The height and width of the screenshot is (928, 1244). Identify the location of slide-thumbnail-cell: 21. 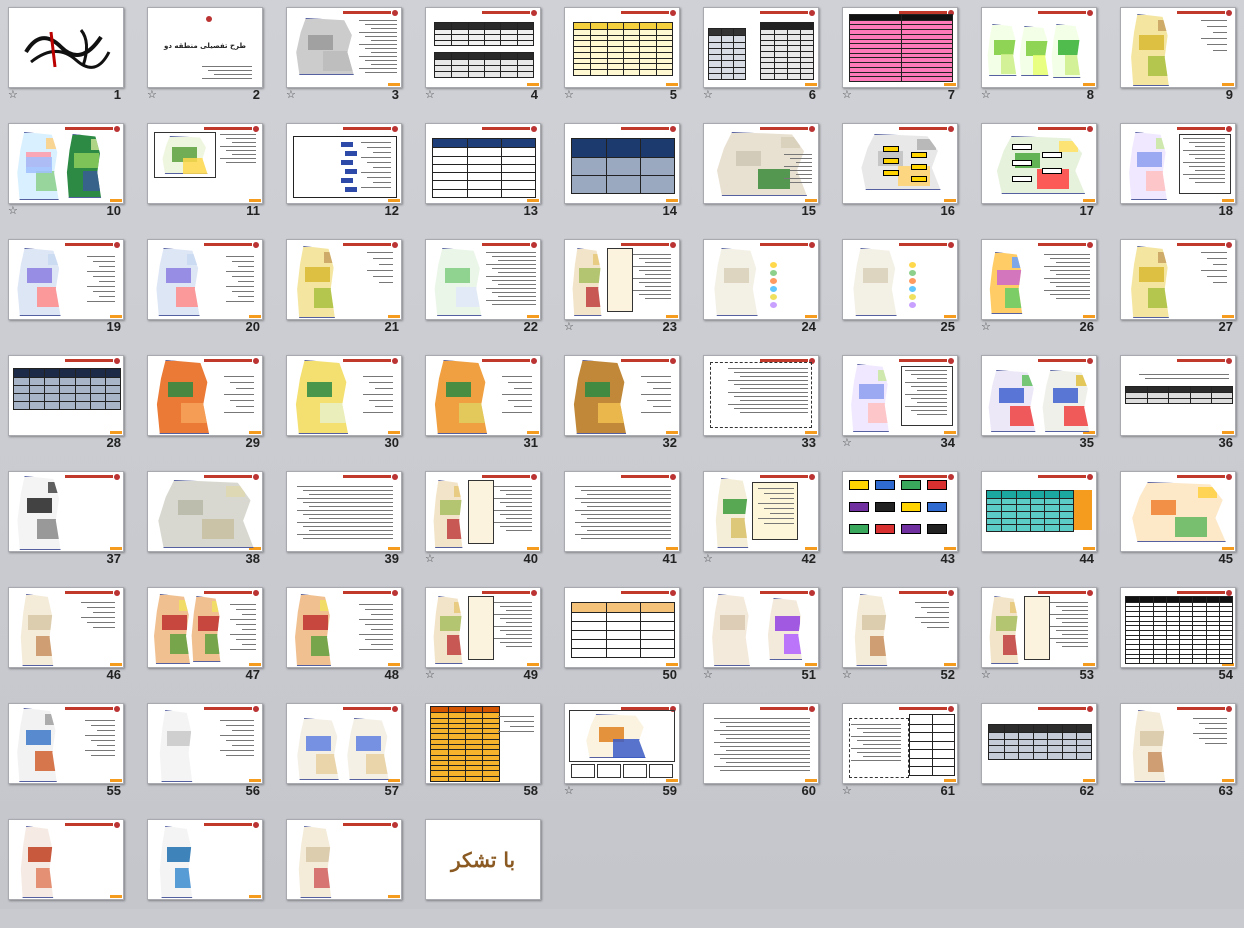
(348, 290).